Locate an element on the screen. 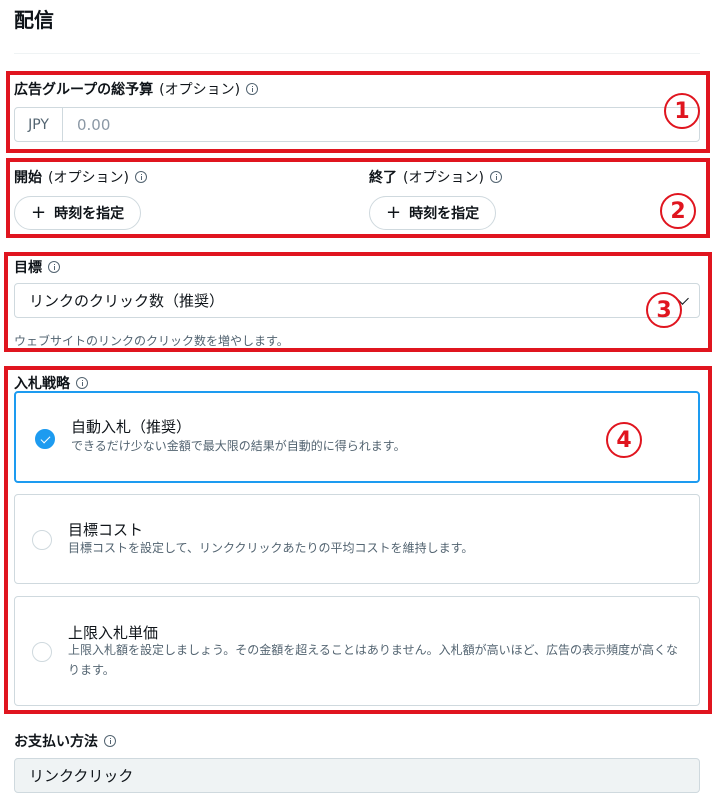 The width and height of the screenshot is (714, 805). goal-helper-text: ウェブサイトのリンクのクリック数を増やします。 is located at coordinates (151, 341).